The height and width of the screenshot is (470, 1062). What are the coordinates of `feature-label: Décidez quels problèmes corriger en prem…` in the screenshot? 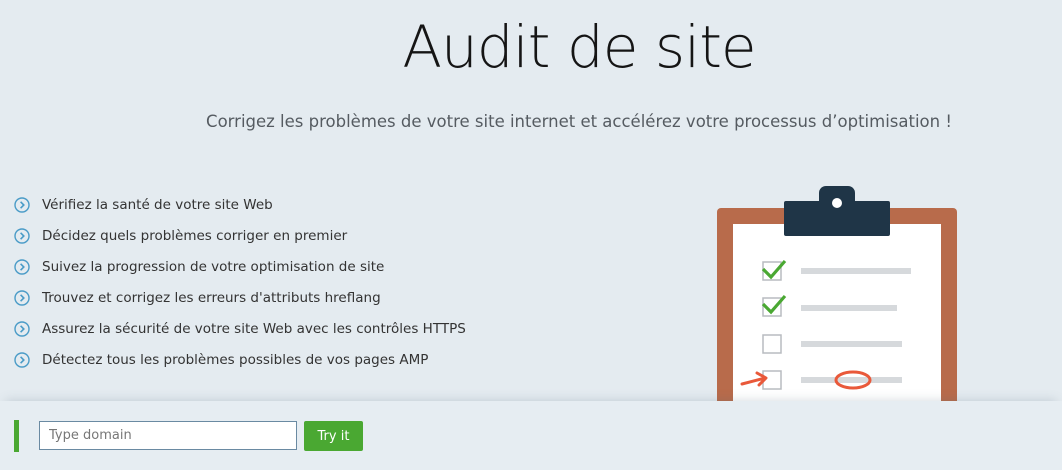 It's located at (195, 235).